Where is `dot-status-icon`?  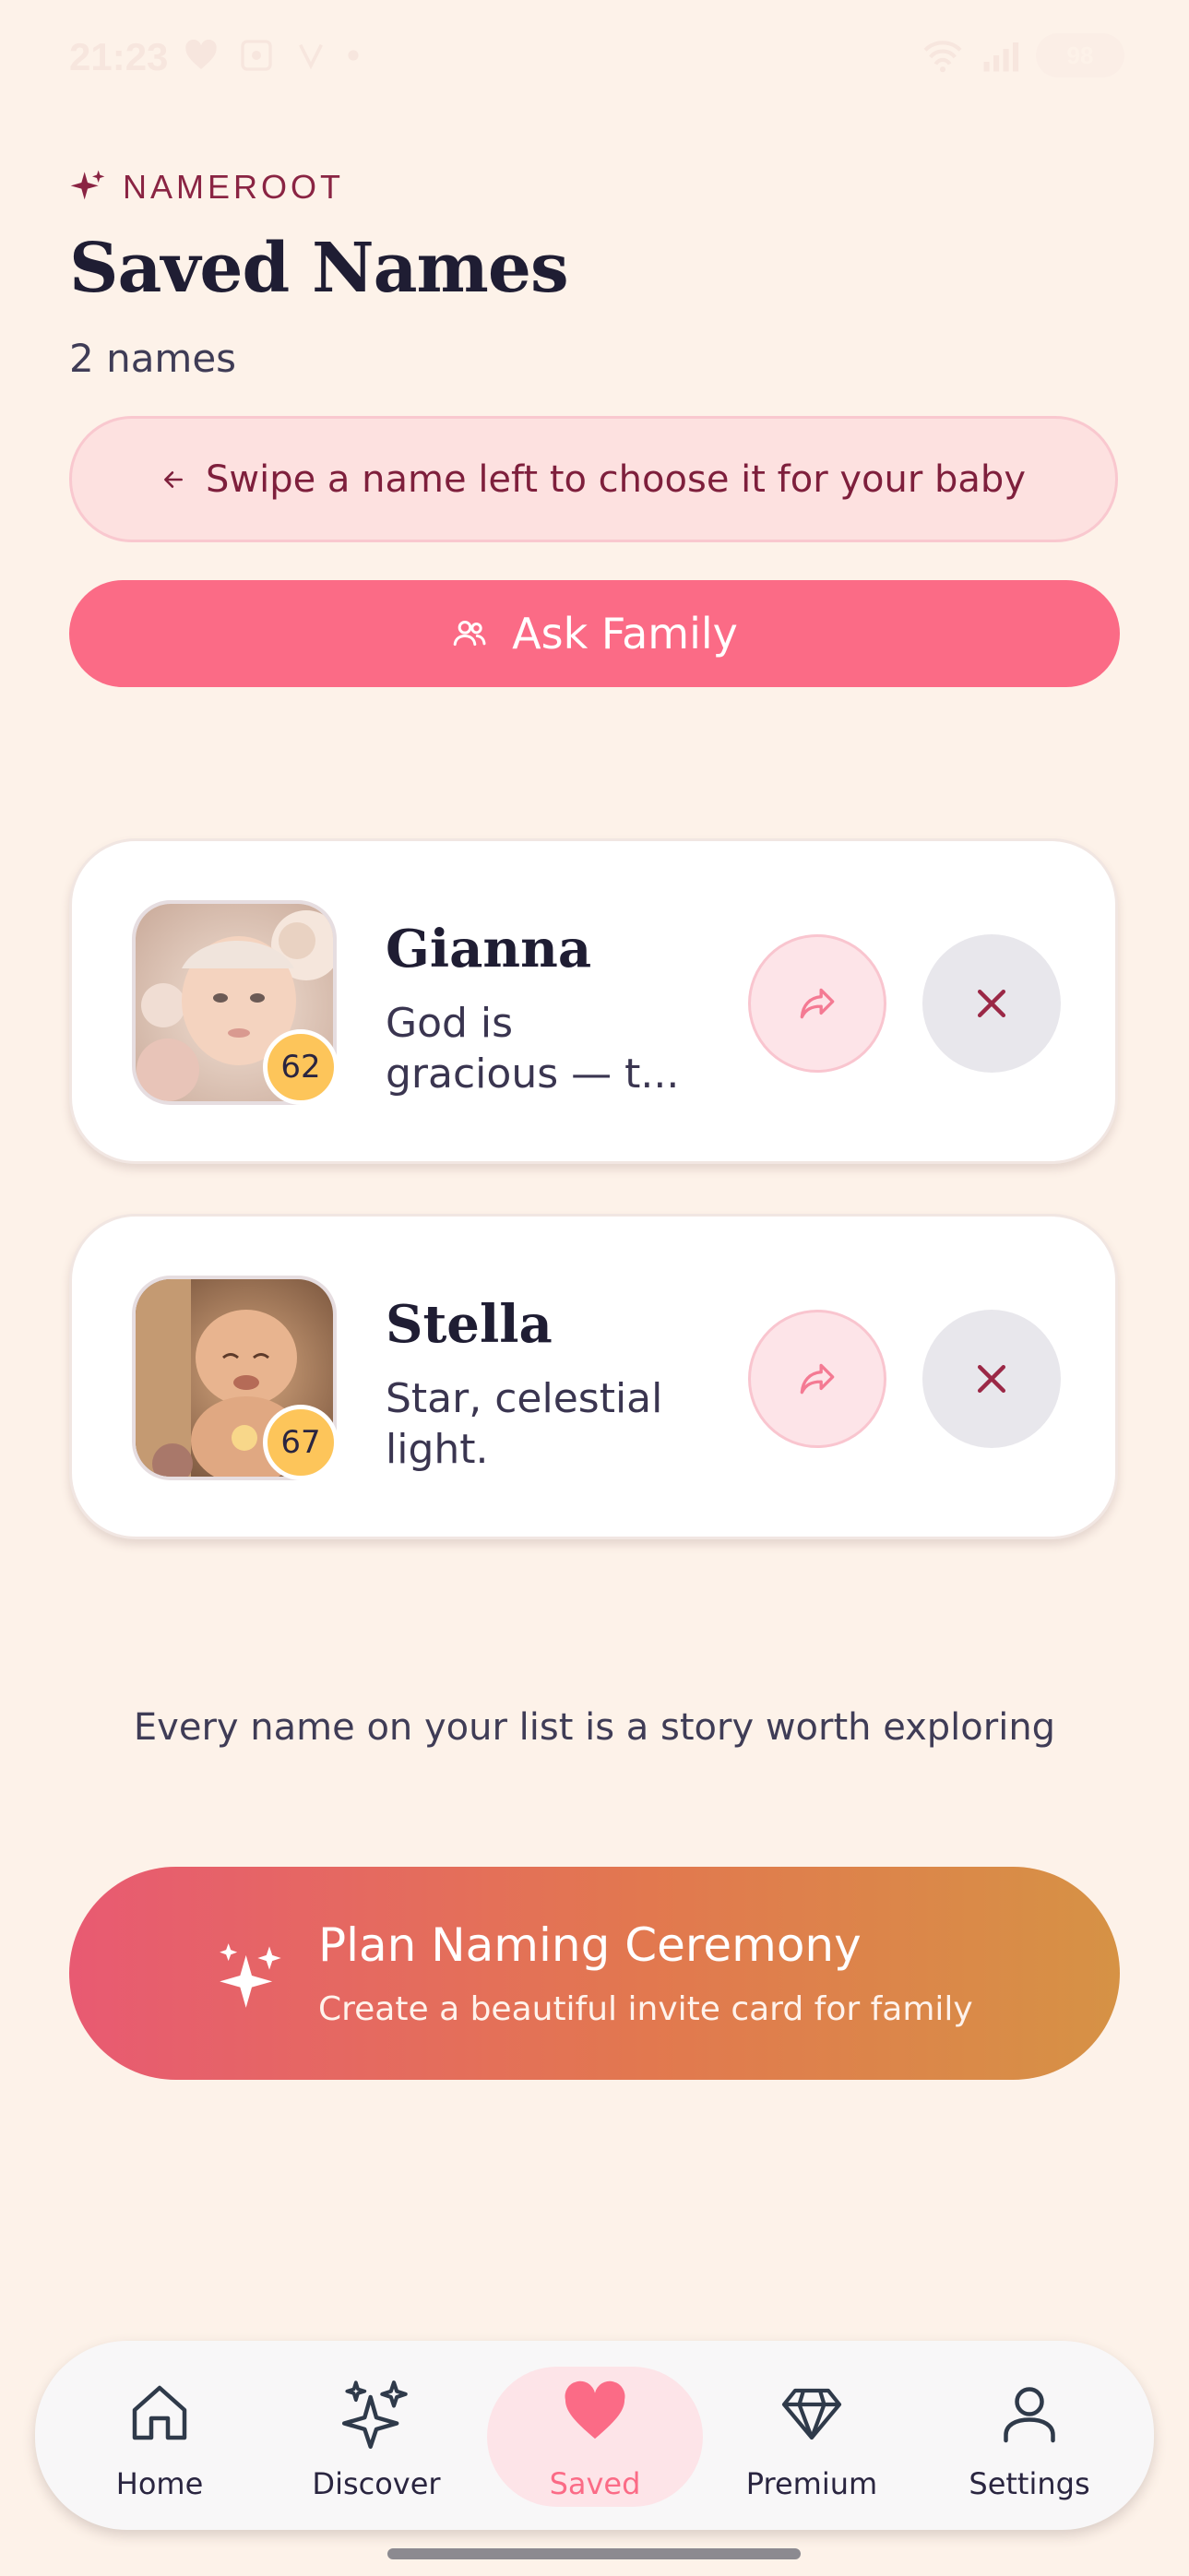
dot-status-icon is located at coordinates (354, 55).